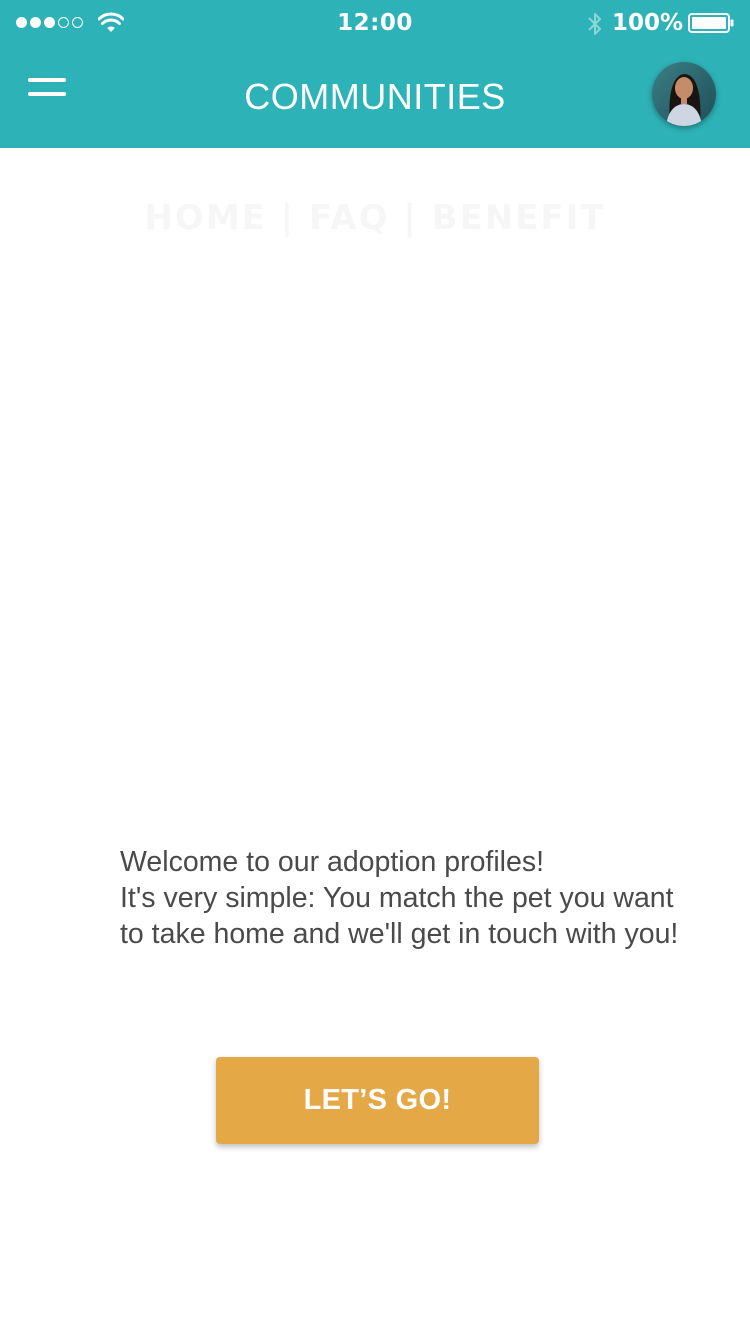  Describe the element at coordinates (375, 218) in the screenshot. I see `faded-heading: HOME | FAQ | BENEFIT` at that location.